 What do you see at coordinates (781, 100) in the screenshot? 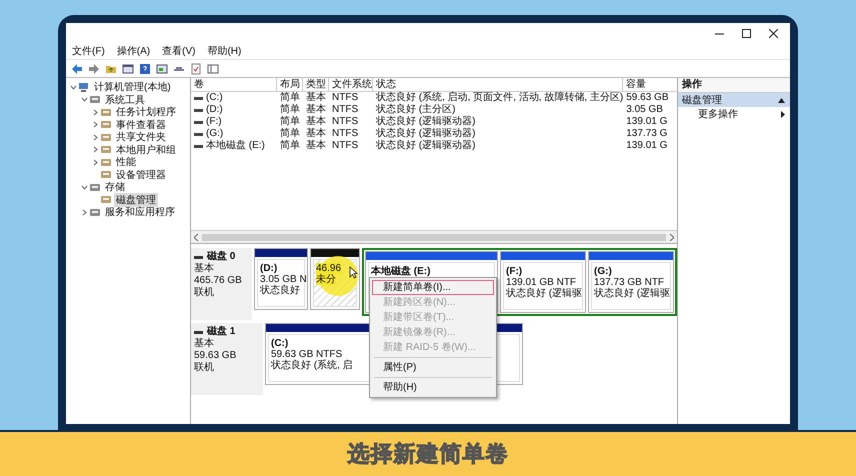
I see `collapse-icon` at bounding box center [781, 100].